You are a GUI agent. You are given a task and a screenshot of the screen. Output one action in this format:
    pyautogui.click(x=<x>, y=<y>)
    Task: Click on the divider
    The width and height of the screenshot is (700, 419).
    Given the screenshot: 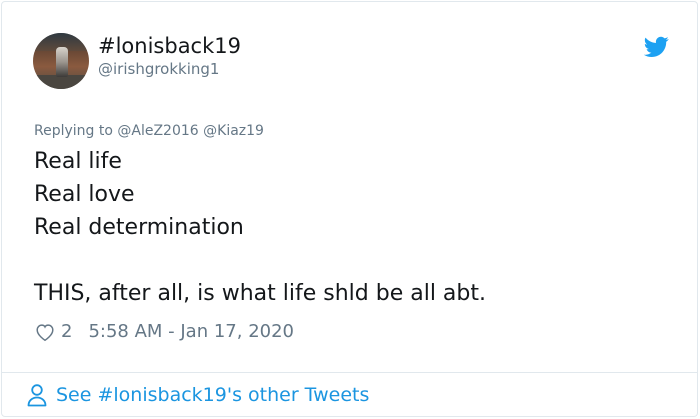 What is the action you would take?
    pyautogui.click(x=349, y=372)
    